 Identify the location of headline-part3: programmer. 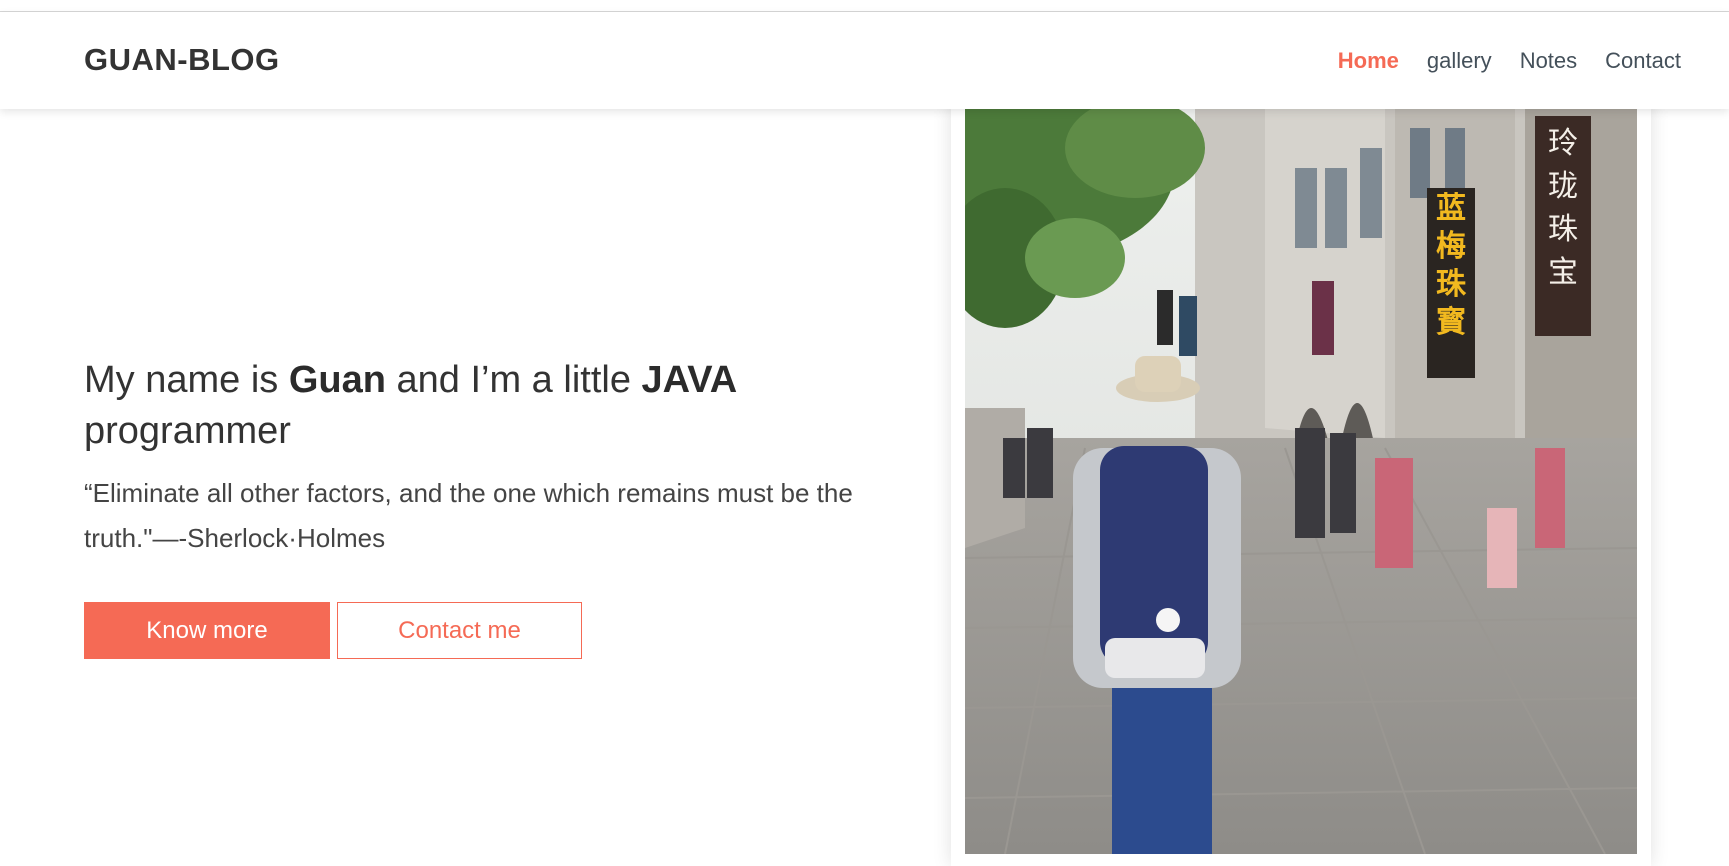
(187, 431).